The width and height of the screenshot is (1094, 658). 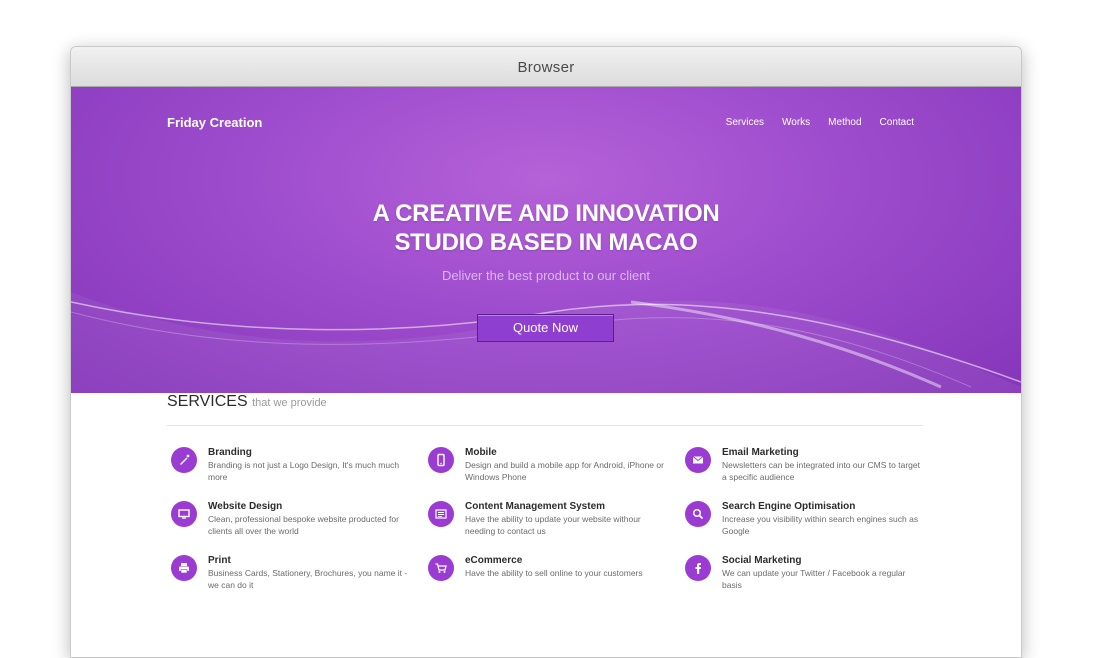 I want to click on window-title: Browser, so click(x=546, y=67).